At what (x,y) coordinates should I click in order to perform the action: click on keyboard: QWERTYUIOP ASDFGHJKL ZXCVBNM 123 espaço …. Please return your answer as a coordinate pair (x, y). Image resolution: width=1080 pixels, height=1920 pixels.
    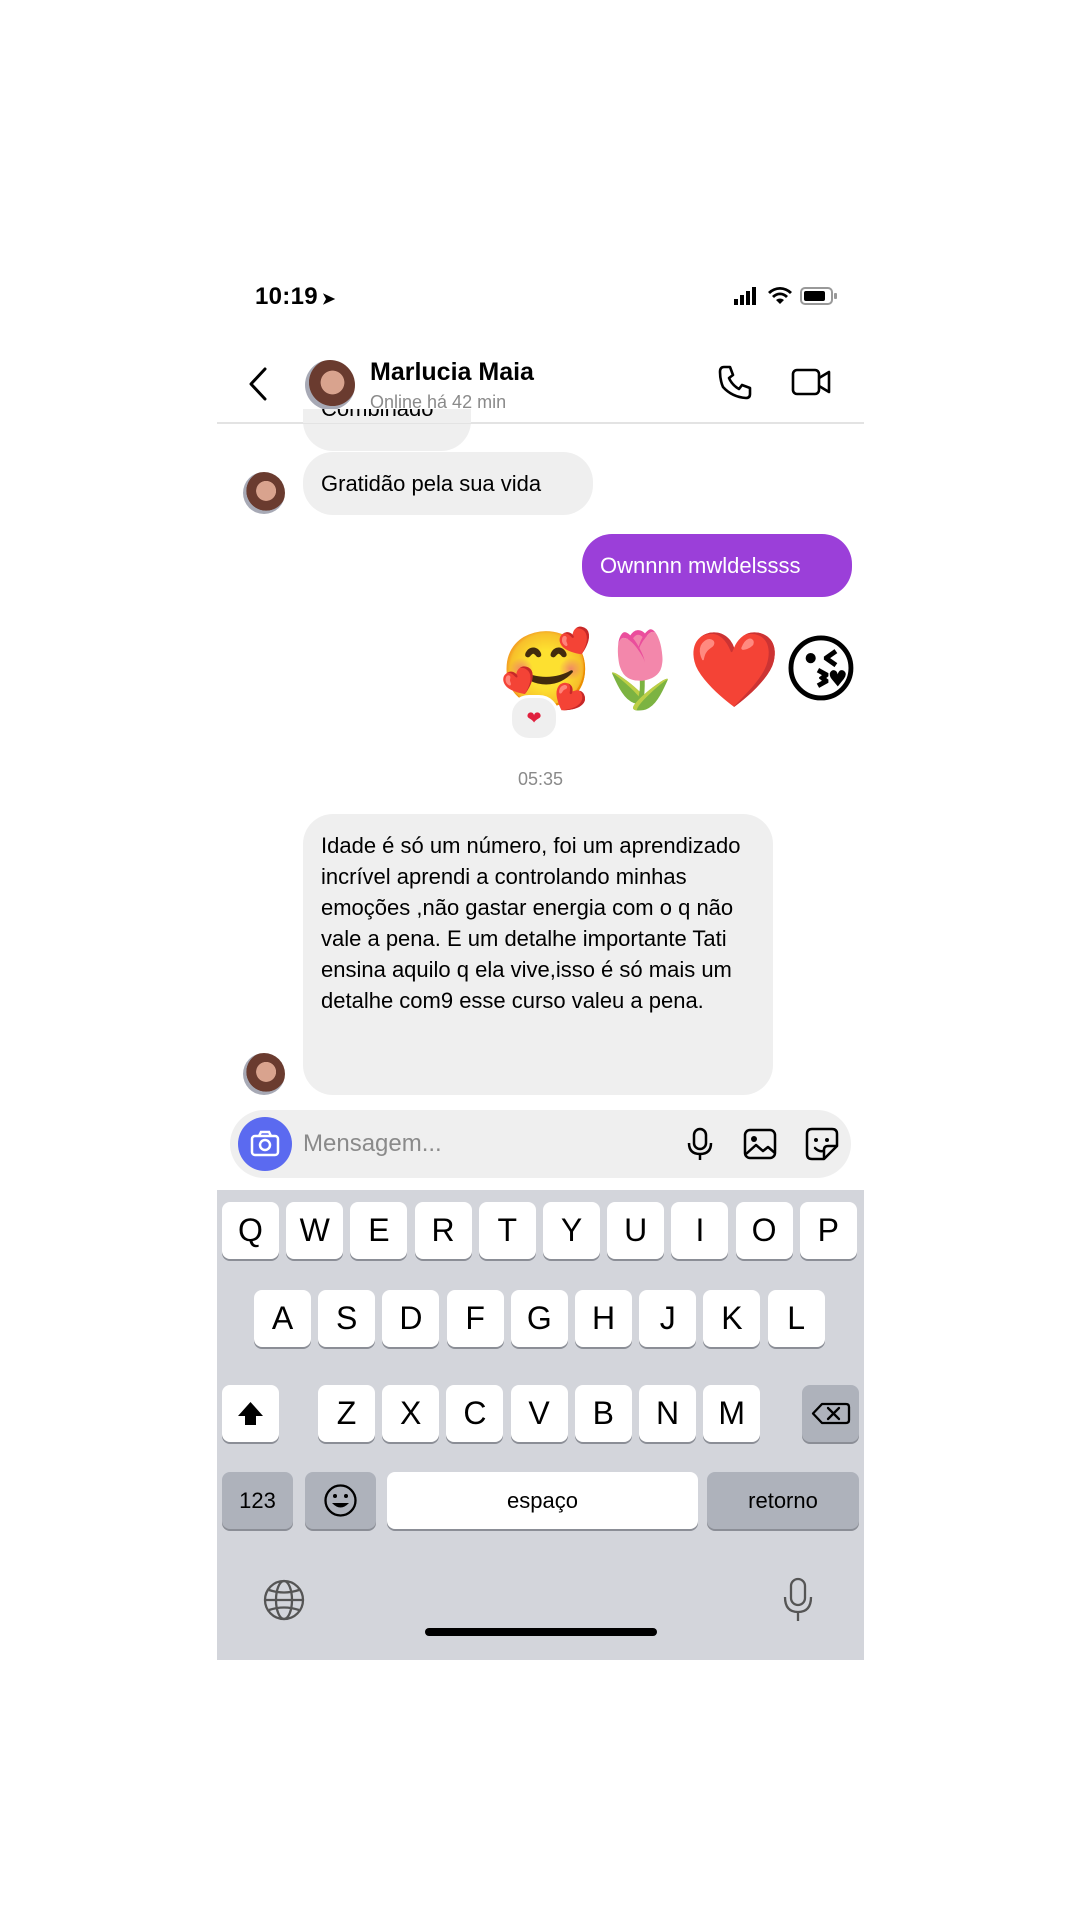
    Looking at the image, I should click on (540, 1425).